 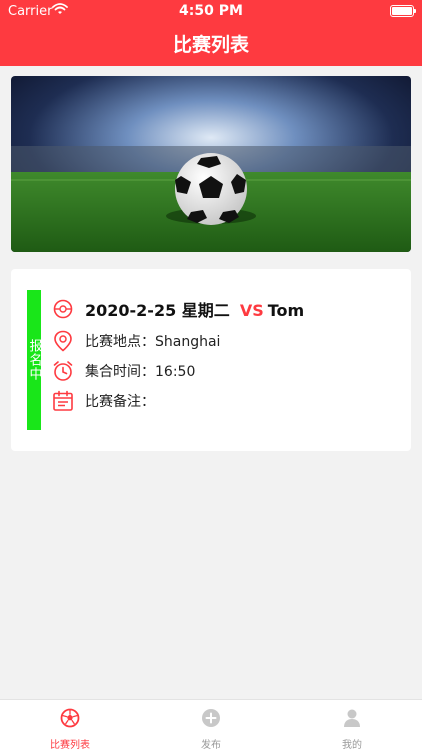 I want to click on tab-match-list: 比赛列表, so click(x=70, y=725).